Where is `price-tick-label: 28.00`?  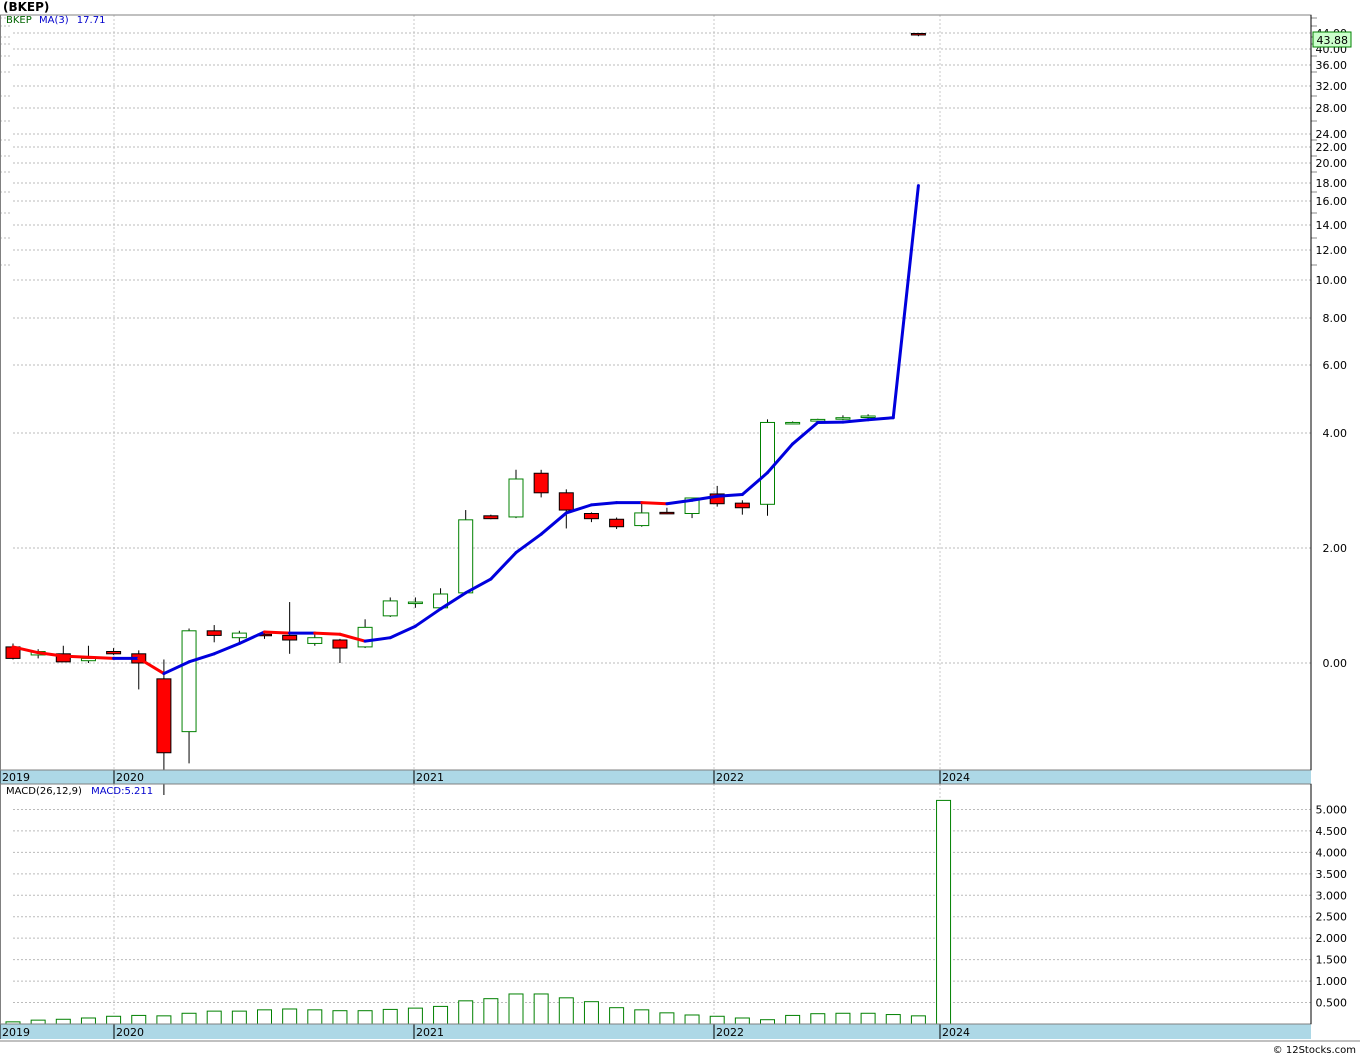
price-tick-label: 28.00 is located at coordinates (1332, 108).